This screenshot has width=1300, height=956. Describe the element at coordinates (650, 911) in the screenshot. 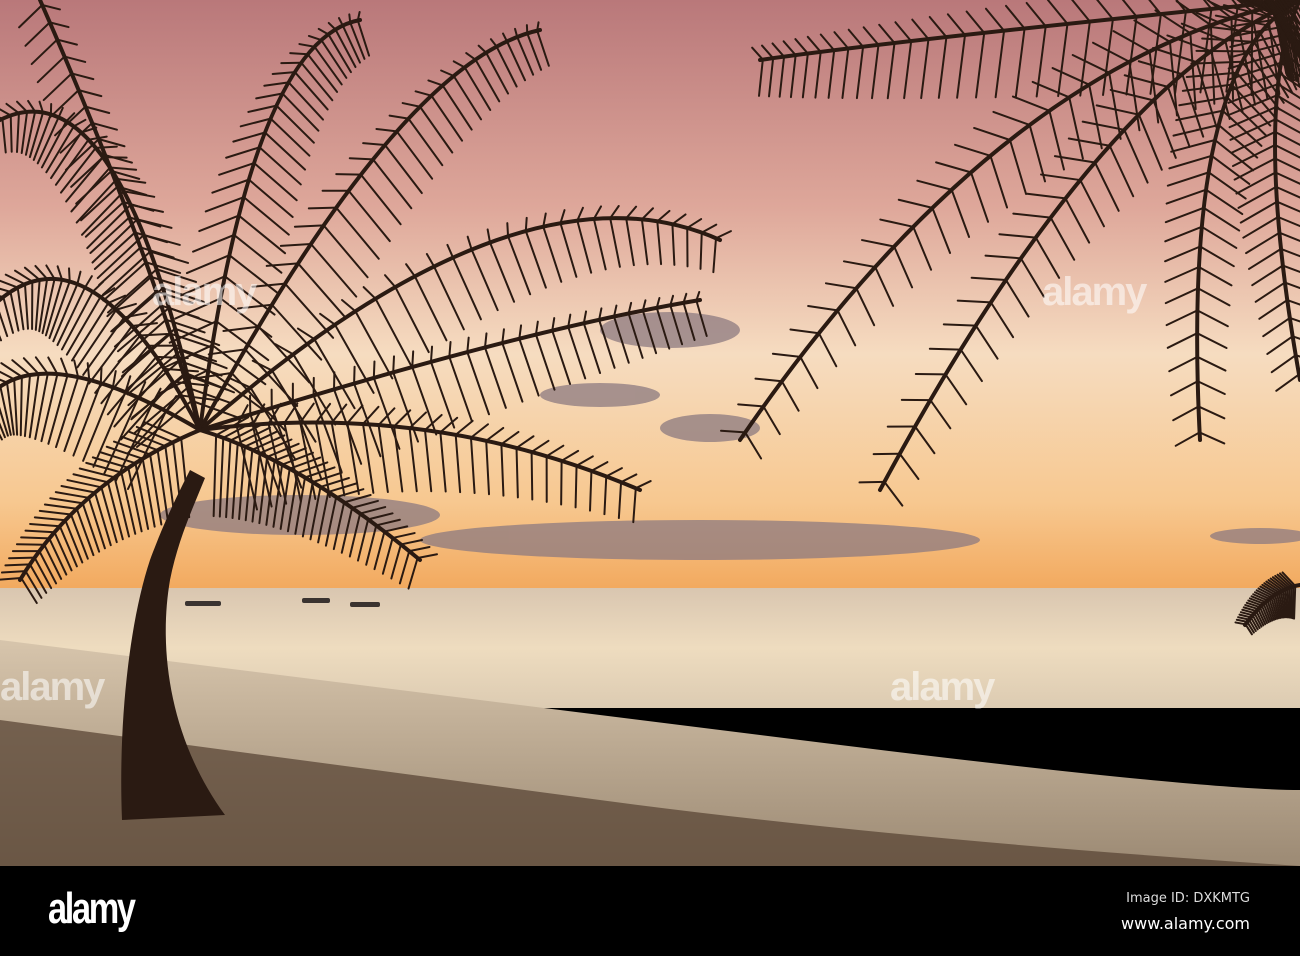

I see `footer-bar: alamy Image ID: DXKMTG www.alamy.com` at that location.